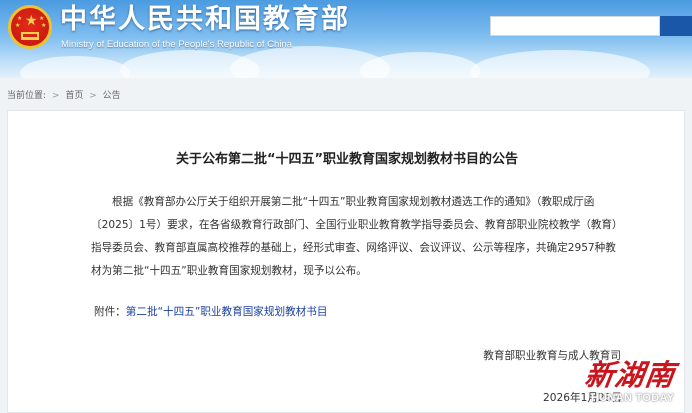 The height and width of the screenshot is (413, 692). Describe the element at coordinates (27, 96) in the screenshot. I see `breadcrumb-label: 当前位置:` at that location.